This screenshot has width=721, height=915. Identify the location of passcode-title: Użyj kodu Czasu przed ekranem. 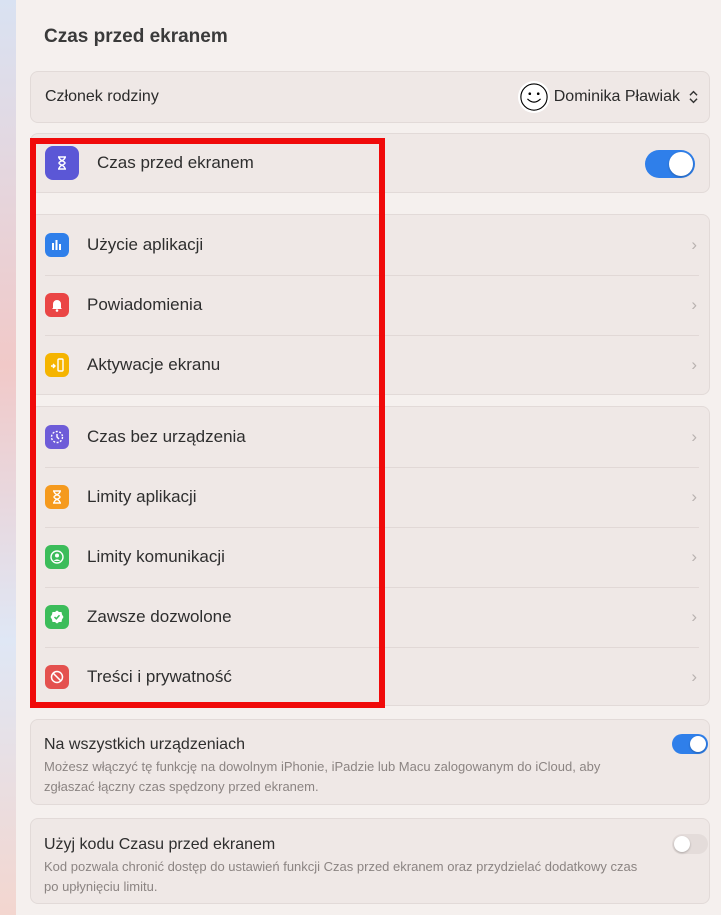
(160, 844).